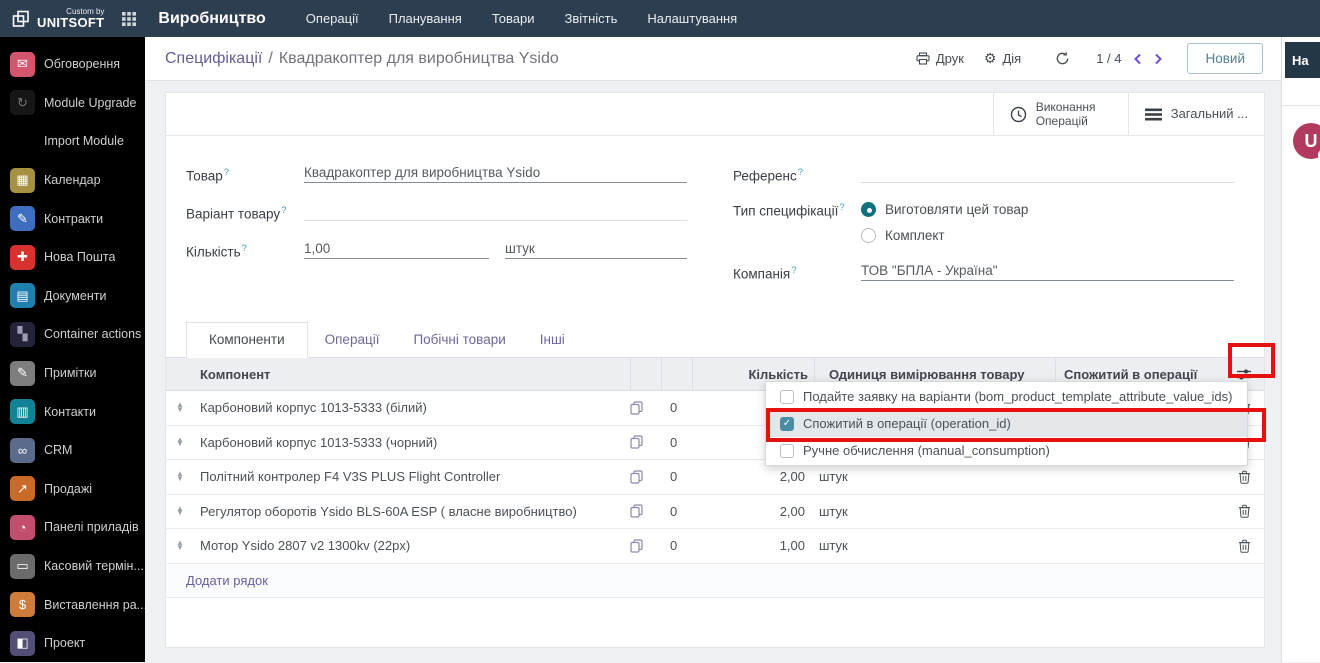 The height and width of the screenshot is (663, 1320). What do you see at coordinates (1047, 209) in the screenshot?
I see `bom-type-option-manufacture: Виготовляти цей товар` at bounding box center [1047, 209].